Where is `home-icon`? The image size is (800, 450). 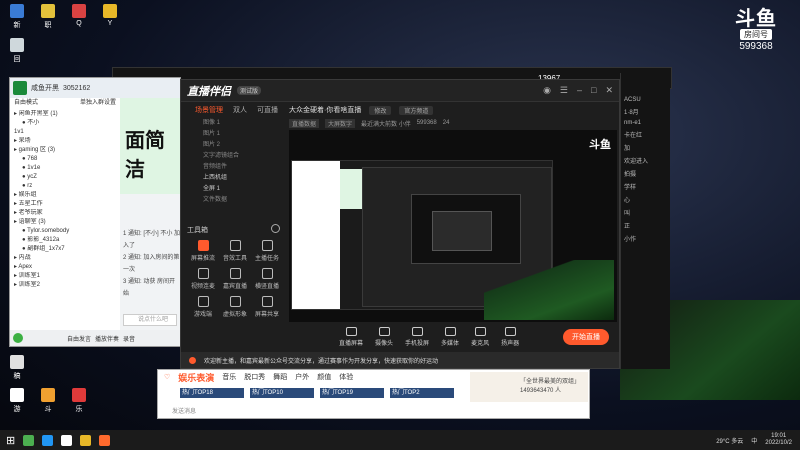 home-icon is located at coordinates (20, 88).